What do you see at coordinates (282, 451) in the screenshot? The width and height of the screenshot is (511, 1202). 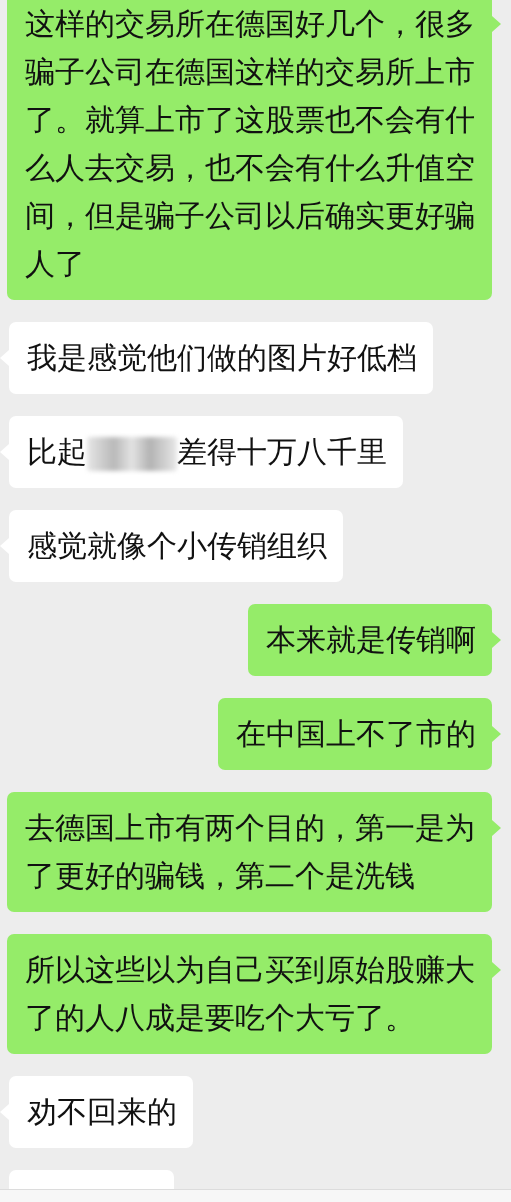 I see `message-text: 差得十万八千里` at bounding box center [282, 451].